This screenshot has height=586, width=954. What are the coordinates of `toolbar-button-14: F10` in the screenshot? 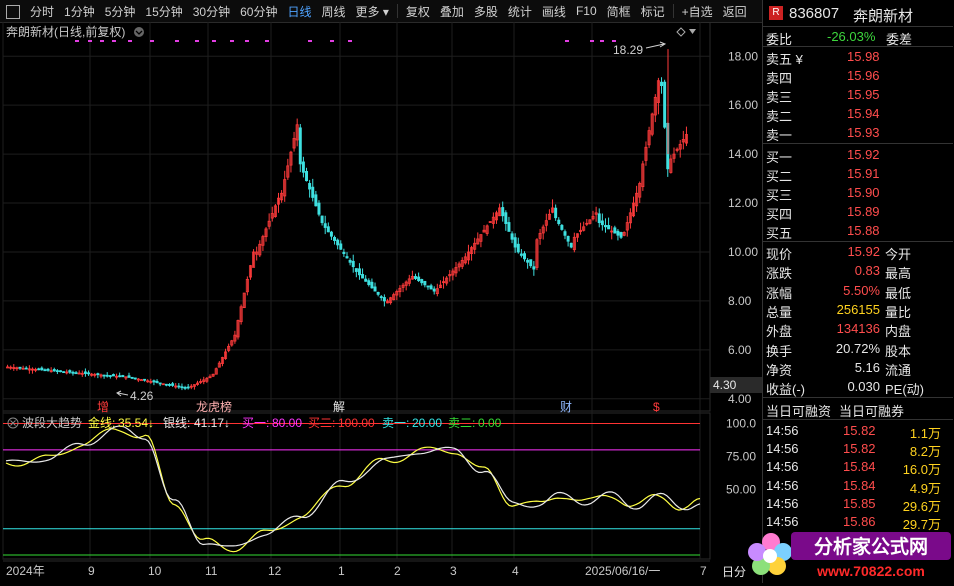 It's located at (586, 11).